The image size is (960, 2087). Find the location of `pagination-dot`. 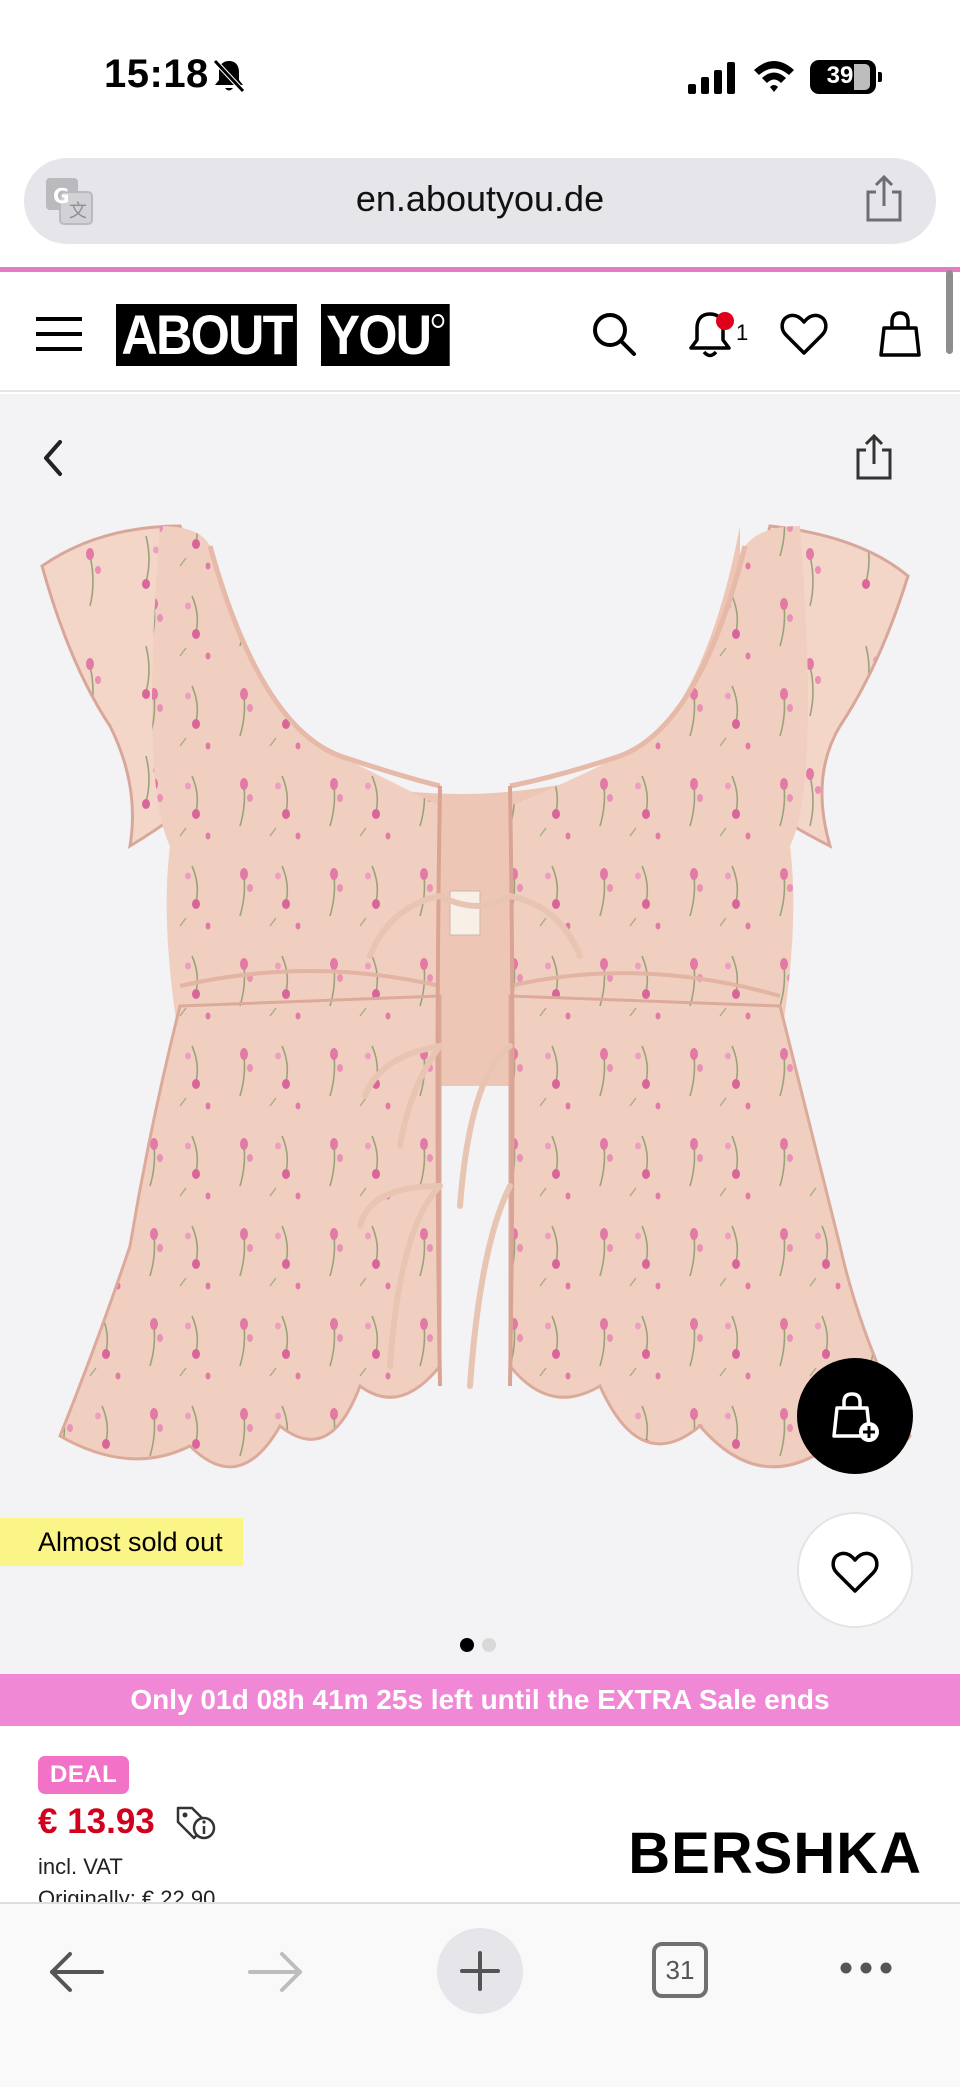

pagination-dot is located at coordinates (489, 1645).